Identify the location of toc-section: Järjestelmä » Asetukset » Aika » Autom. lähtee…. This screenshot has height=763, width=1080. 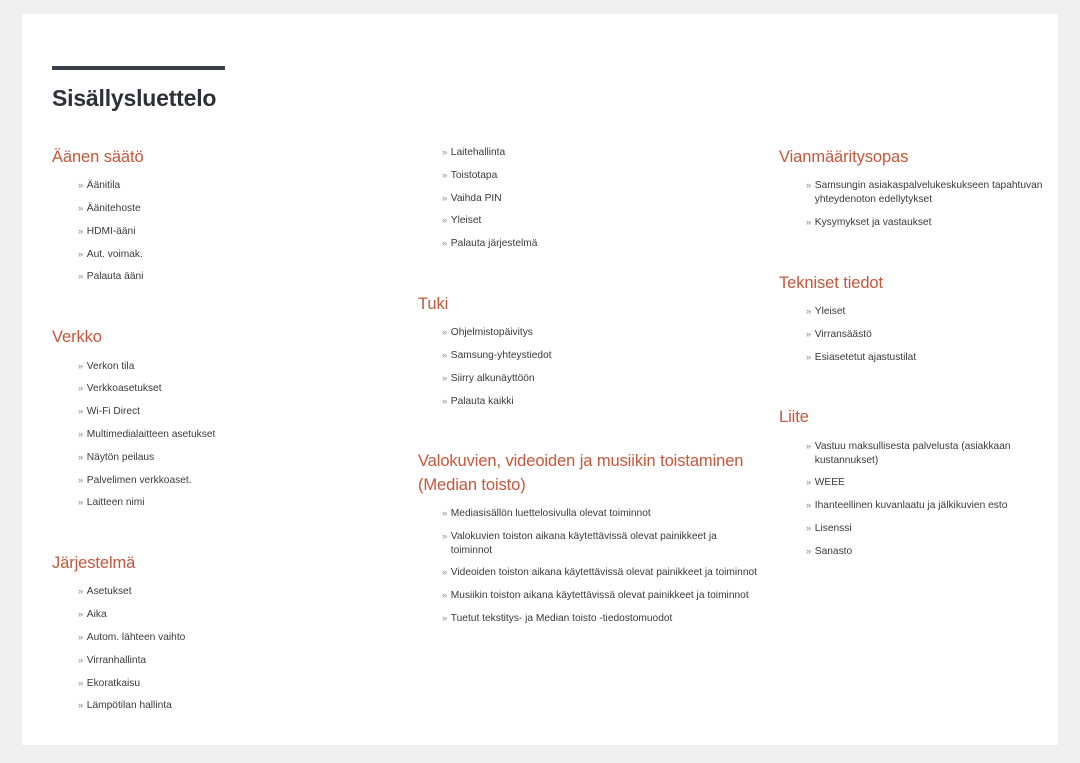
(222, 632).